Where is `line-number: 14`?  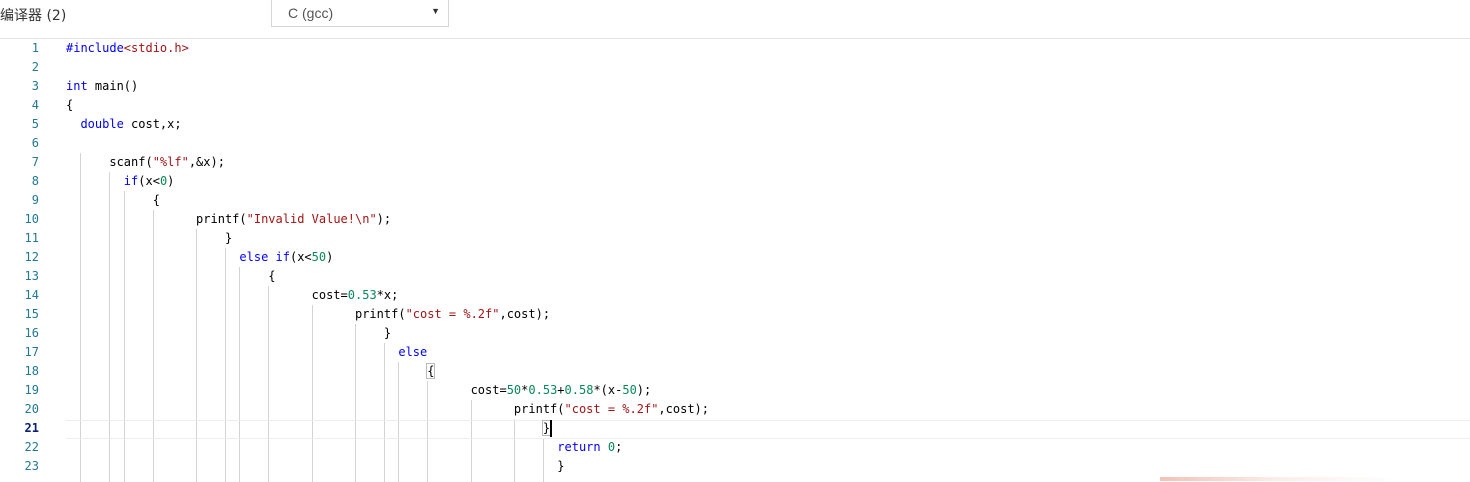
line-number: 14 is located at coordinates (31, 295).